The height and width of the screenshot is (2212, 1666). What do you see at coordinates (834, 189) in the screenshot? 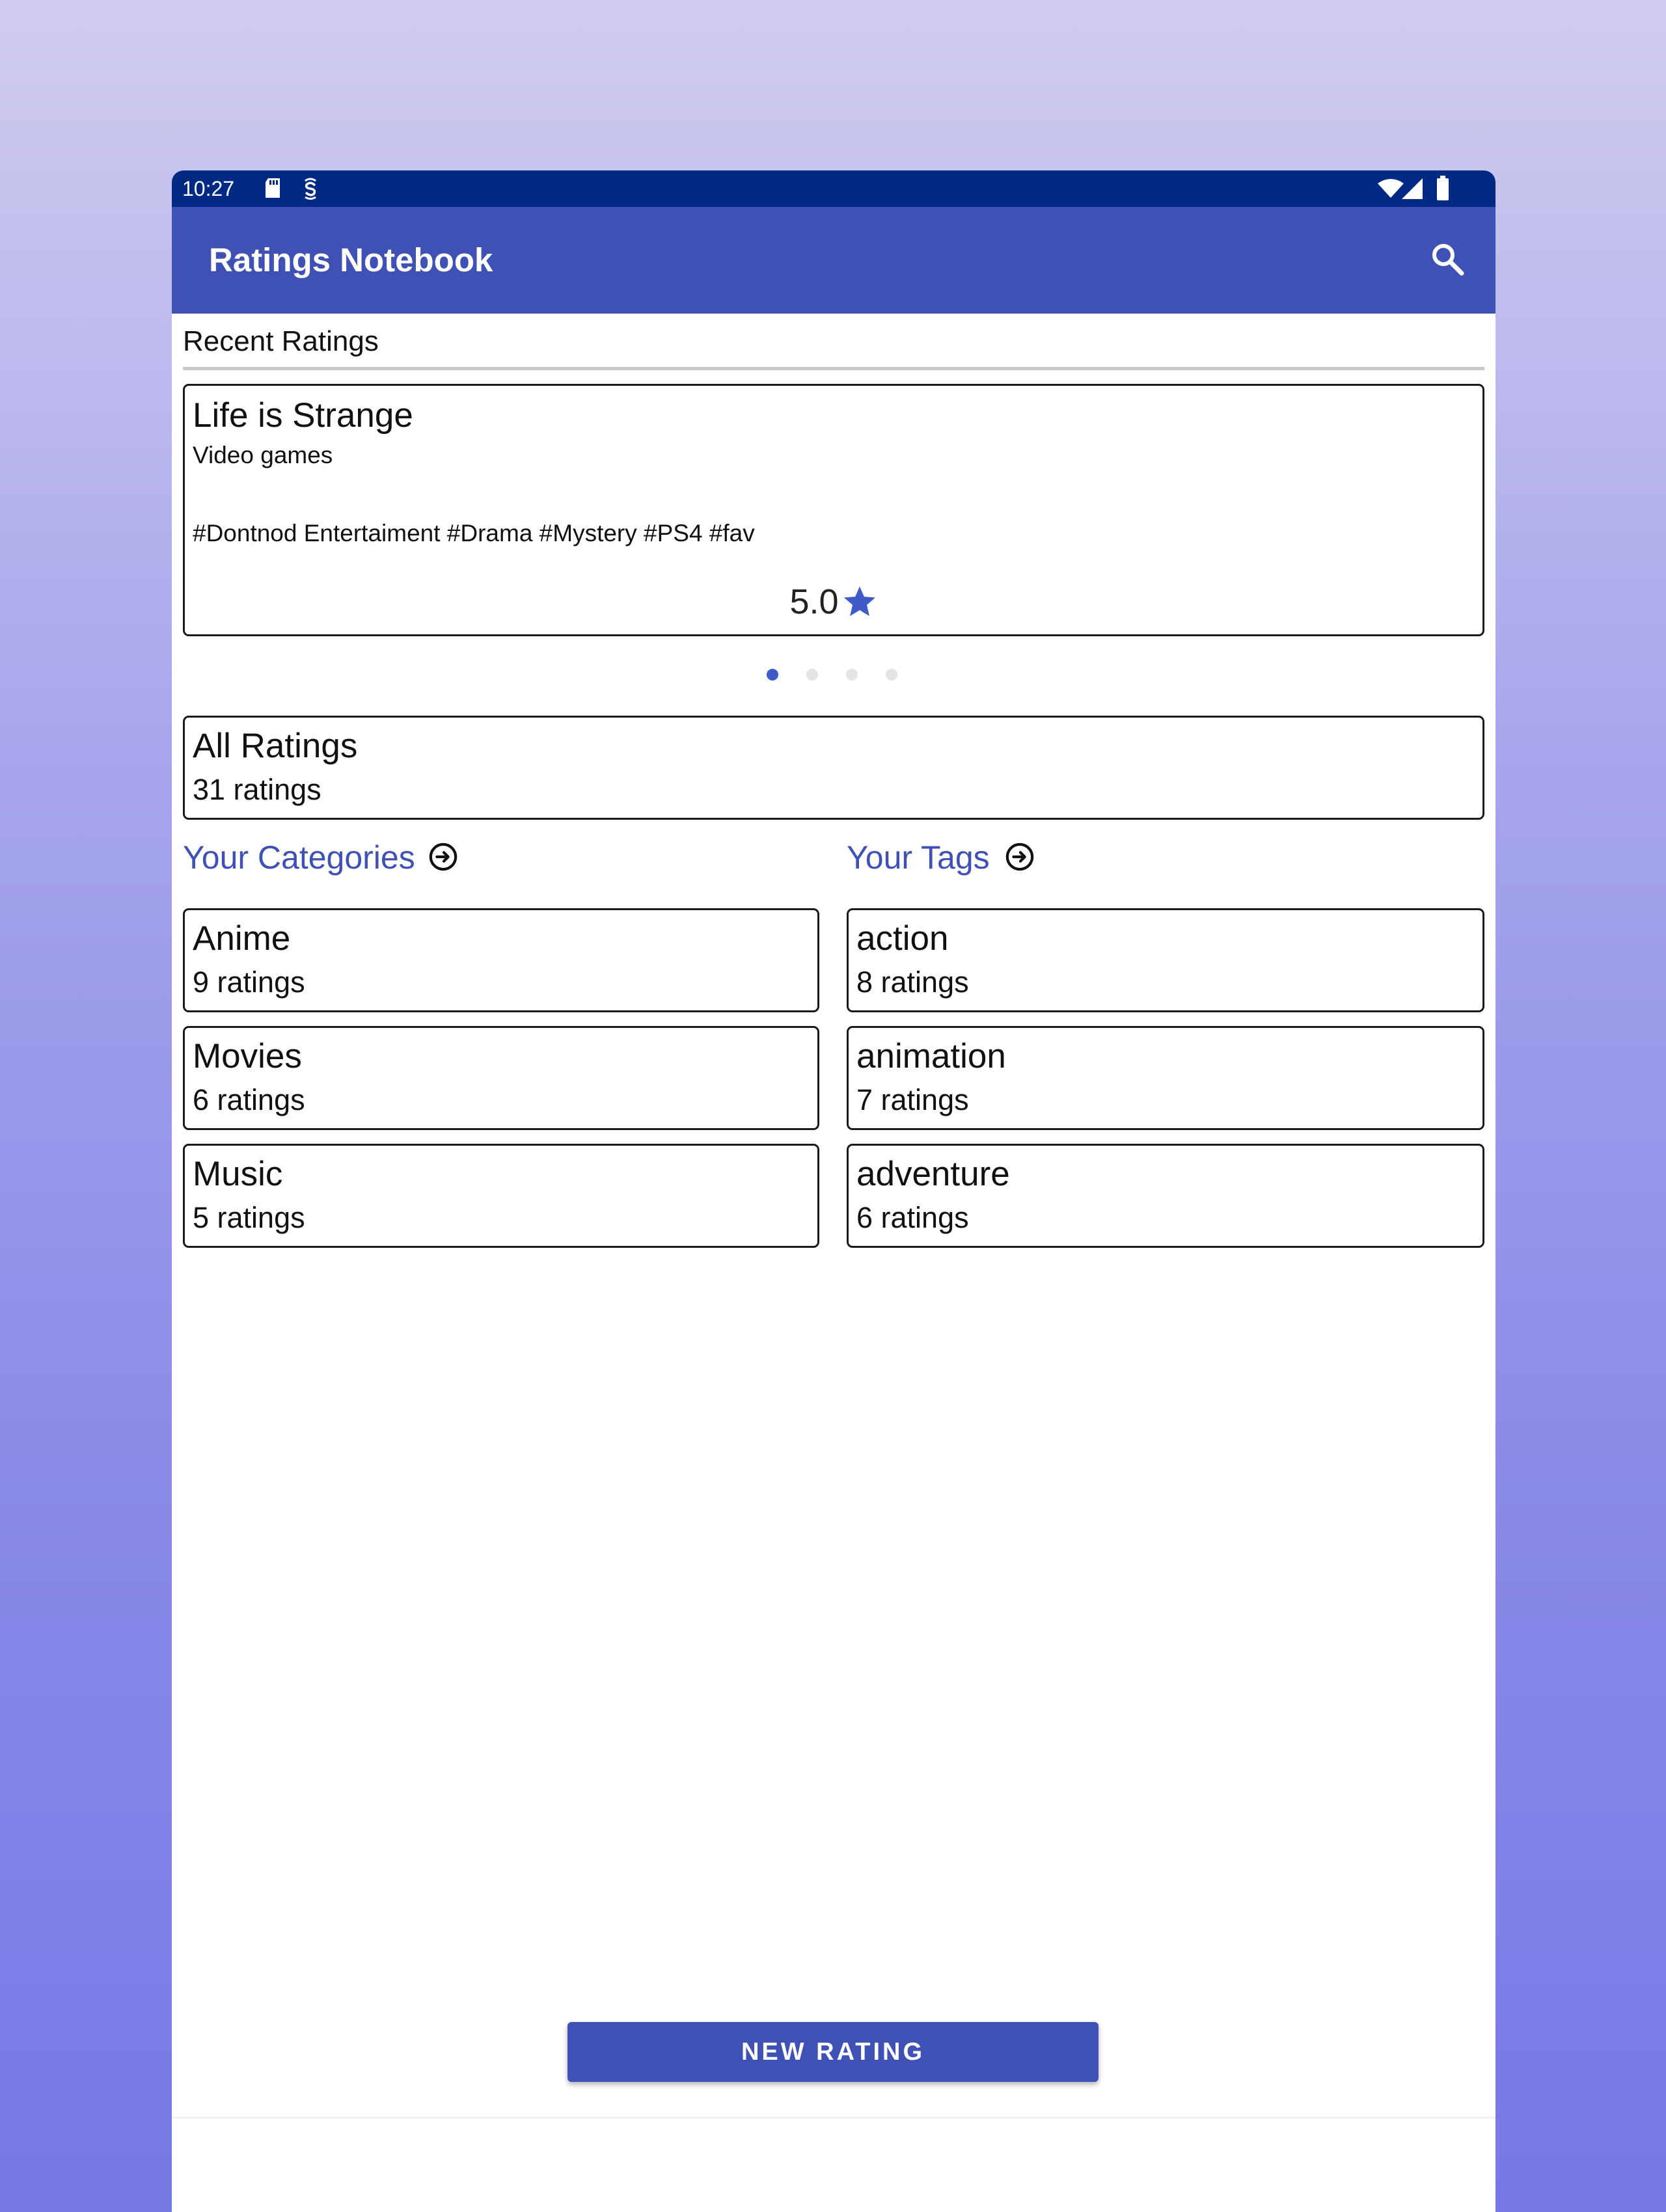
I see `status-bar: 10:27` at bounding box center [834, 189].